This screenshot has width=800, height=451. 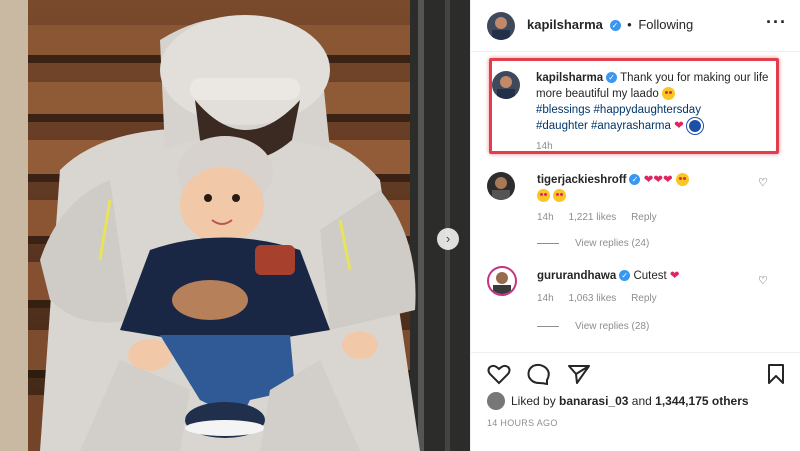 I want to click on share-button, so click(x=579, y=376).